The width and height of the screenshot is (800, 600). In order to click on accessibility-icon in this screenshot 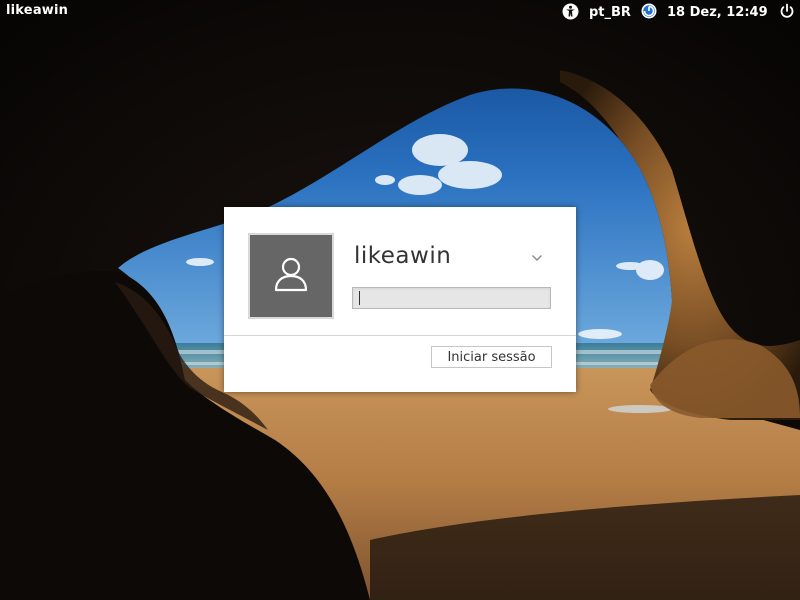, I will do `click(570, 11)`.